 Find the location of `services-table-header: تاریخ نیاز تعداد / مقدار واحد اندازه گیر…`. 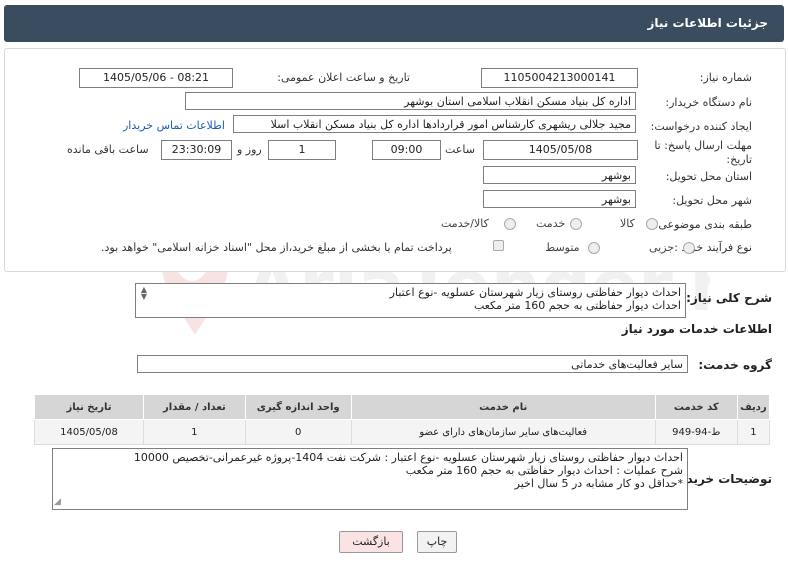

services-table-header: تاریخ نیاز تعداد / مقدار واحد اندازه گیر… is located at coordinates (402, 407).